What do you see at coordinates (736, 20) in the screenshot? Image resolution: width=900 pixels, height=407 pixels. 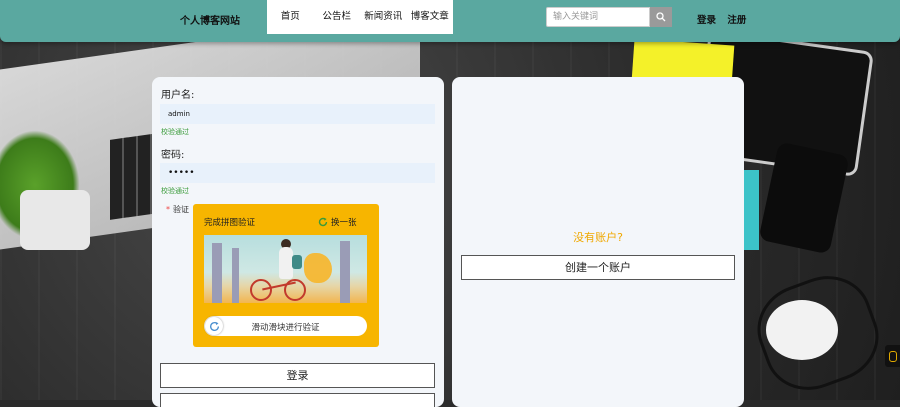 I see `register-link: 注册` at bounding box center [736, 20].